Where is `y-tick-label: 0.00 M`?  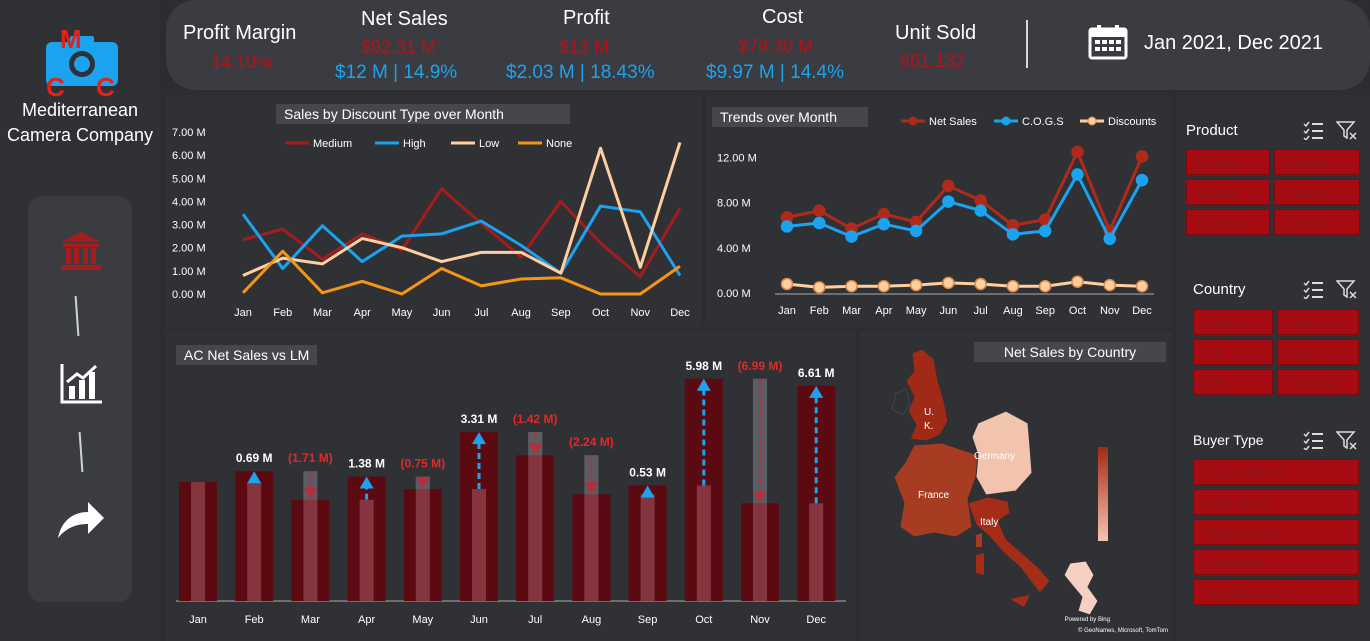 y-tick-label: 0.00 M is located at coordinates (734, 294).